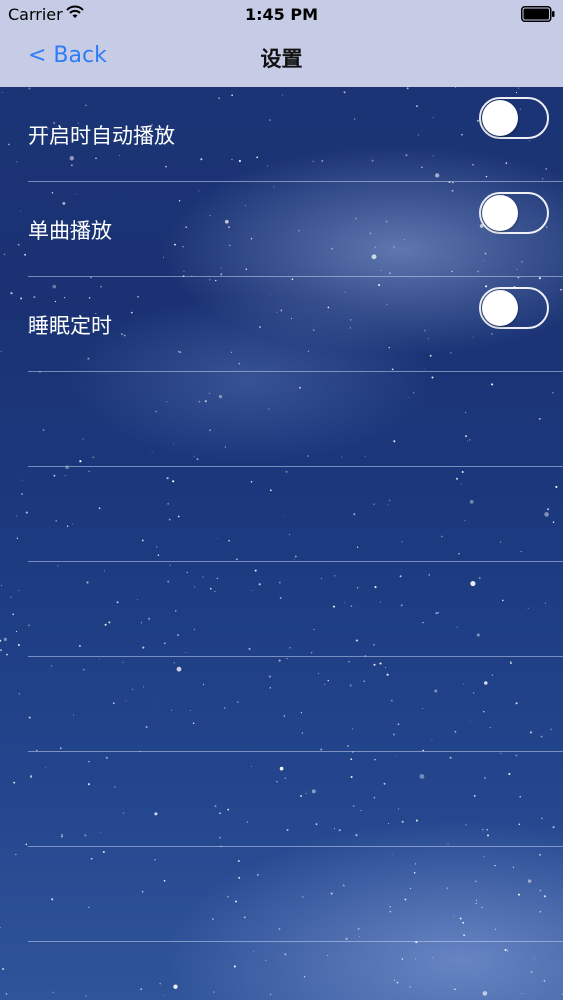  What do you see at coordinates (70, 326) in the screenshot?
I see `setting-label: 睡眠定时` at bounding box center [70, 326].